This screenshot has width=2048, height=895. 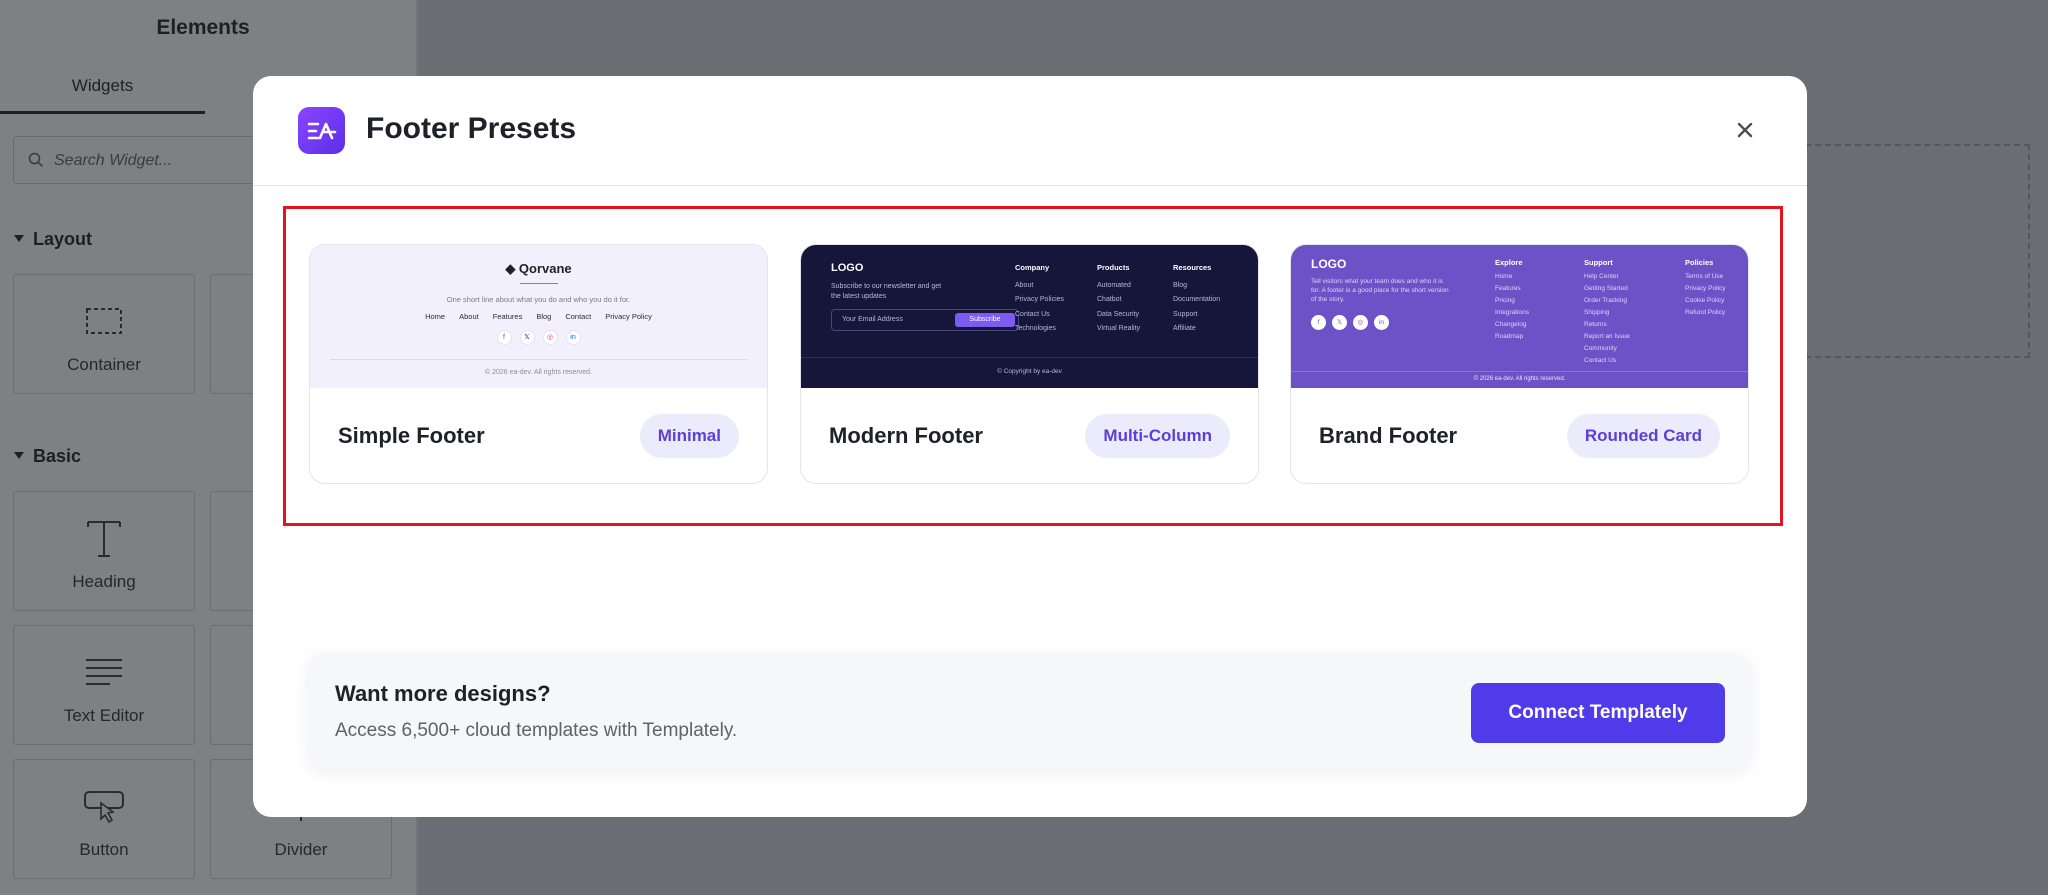 What do you see at coordinates (1118, 314) in the screenshot?
I see `column-link: Data Security` at bounding box center [1118, 314].